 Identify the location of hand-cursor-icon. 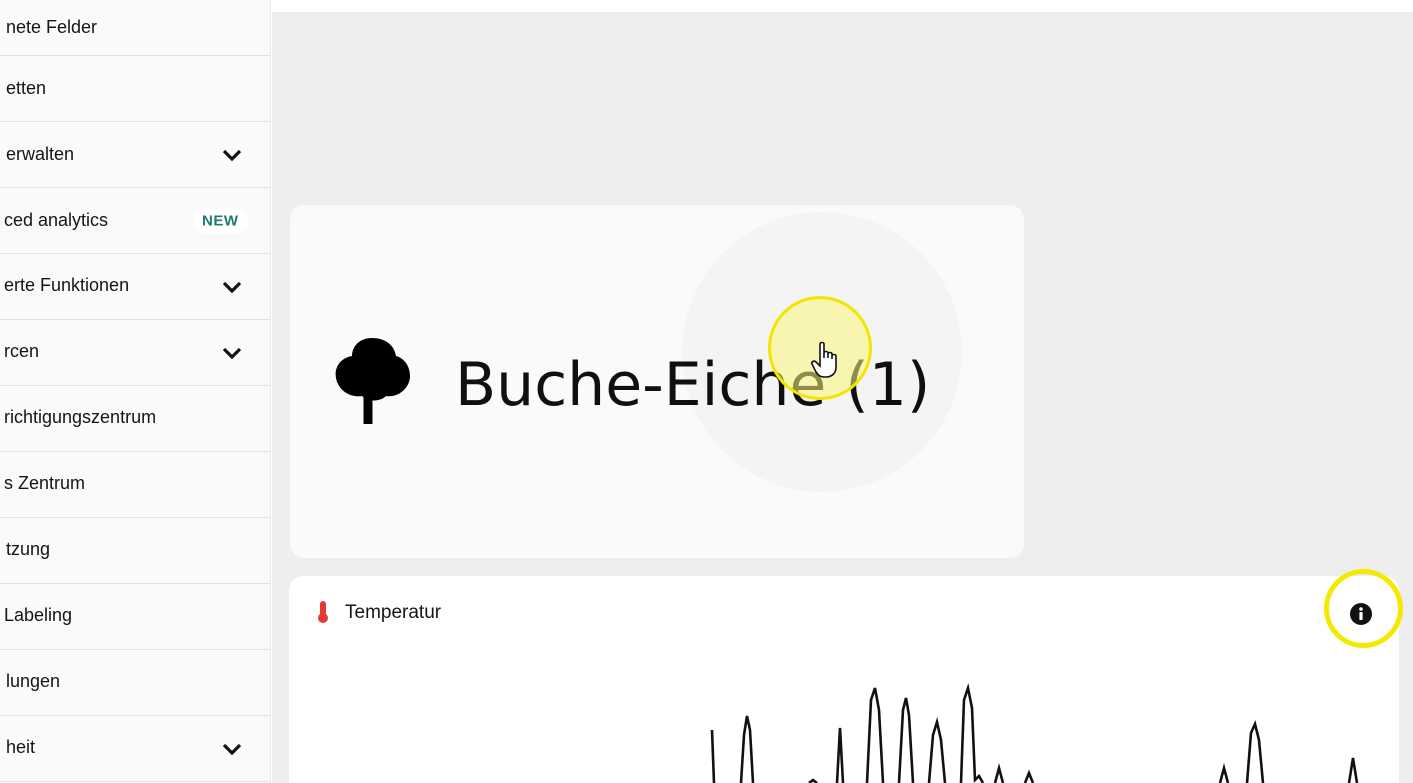
(824, 359).